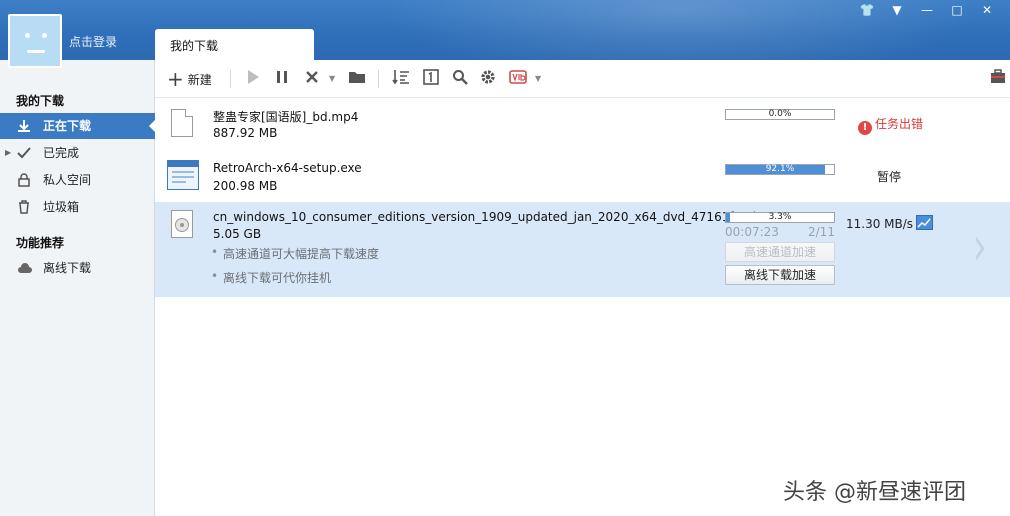  I want to click on speed-chart-icon, so click(924, 222).